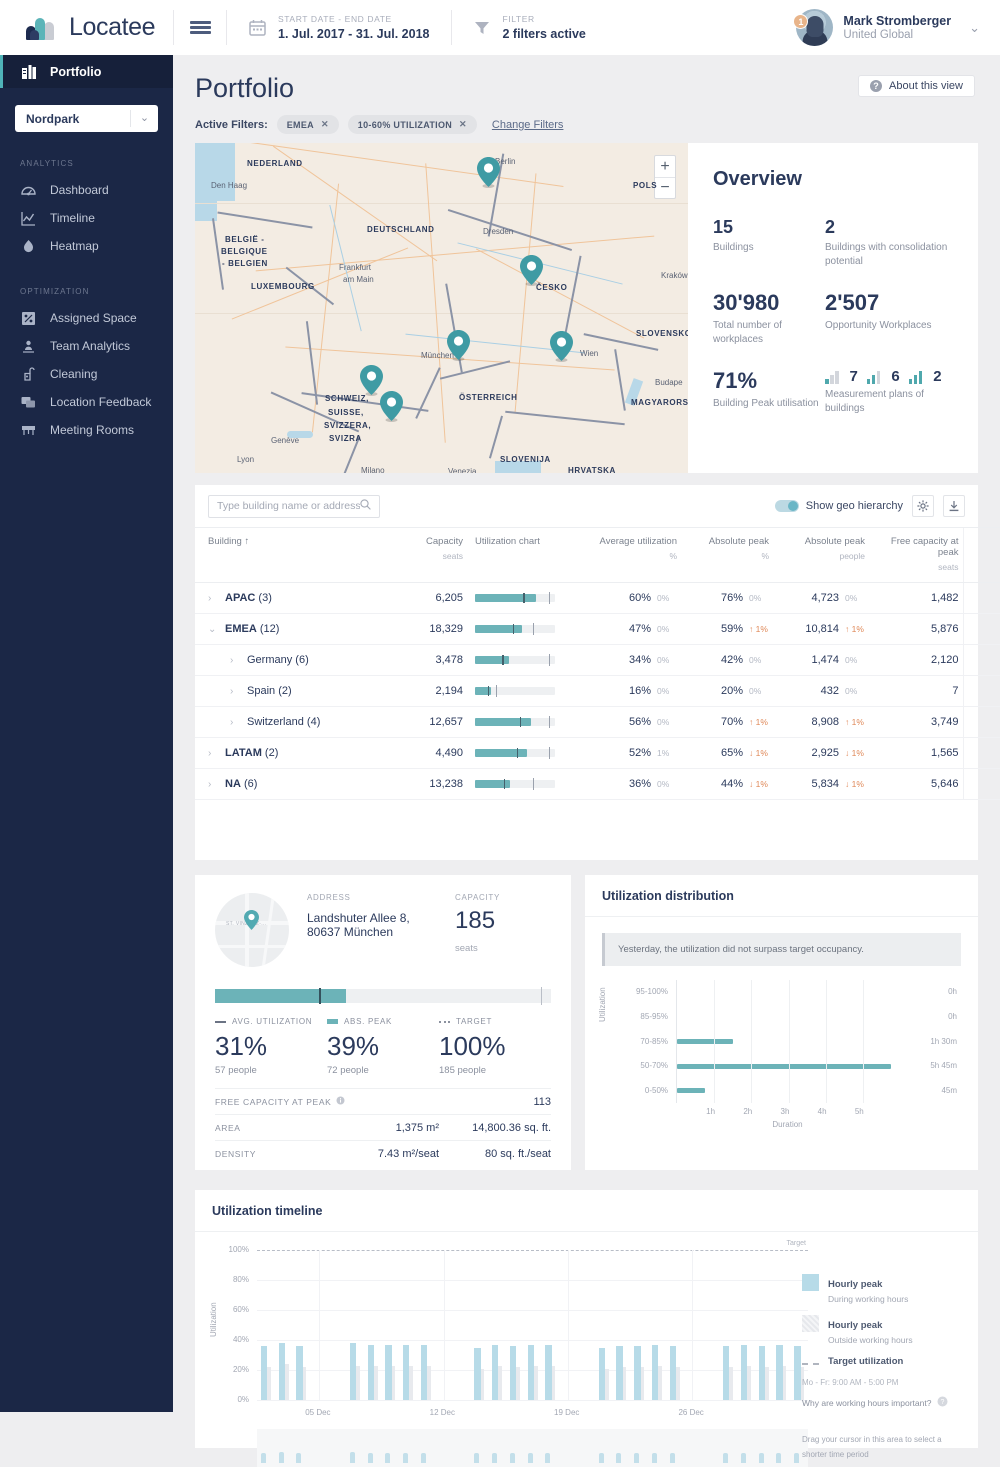 This screenshot has height=1467, width=1000. Describe the element at coordinates (532, 1320) in the screenshot. I see `timeline-plot: Target` at that location.